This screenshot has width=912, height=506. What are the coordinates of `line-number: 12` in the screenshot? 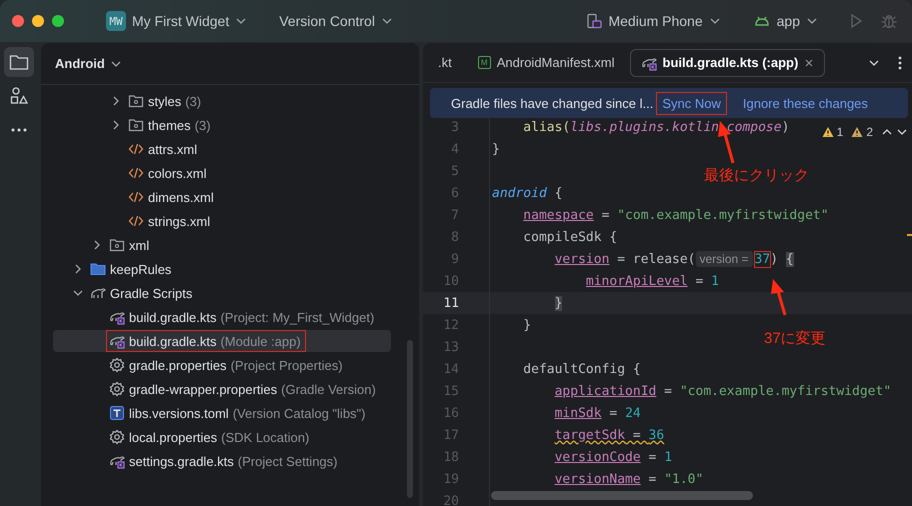 It's located at (451, 325).